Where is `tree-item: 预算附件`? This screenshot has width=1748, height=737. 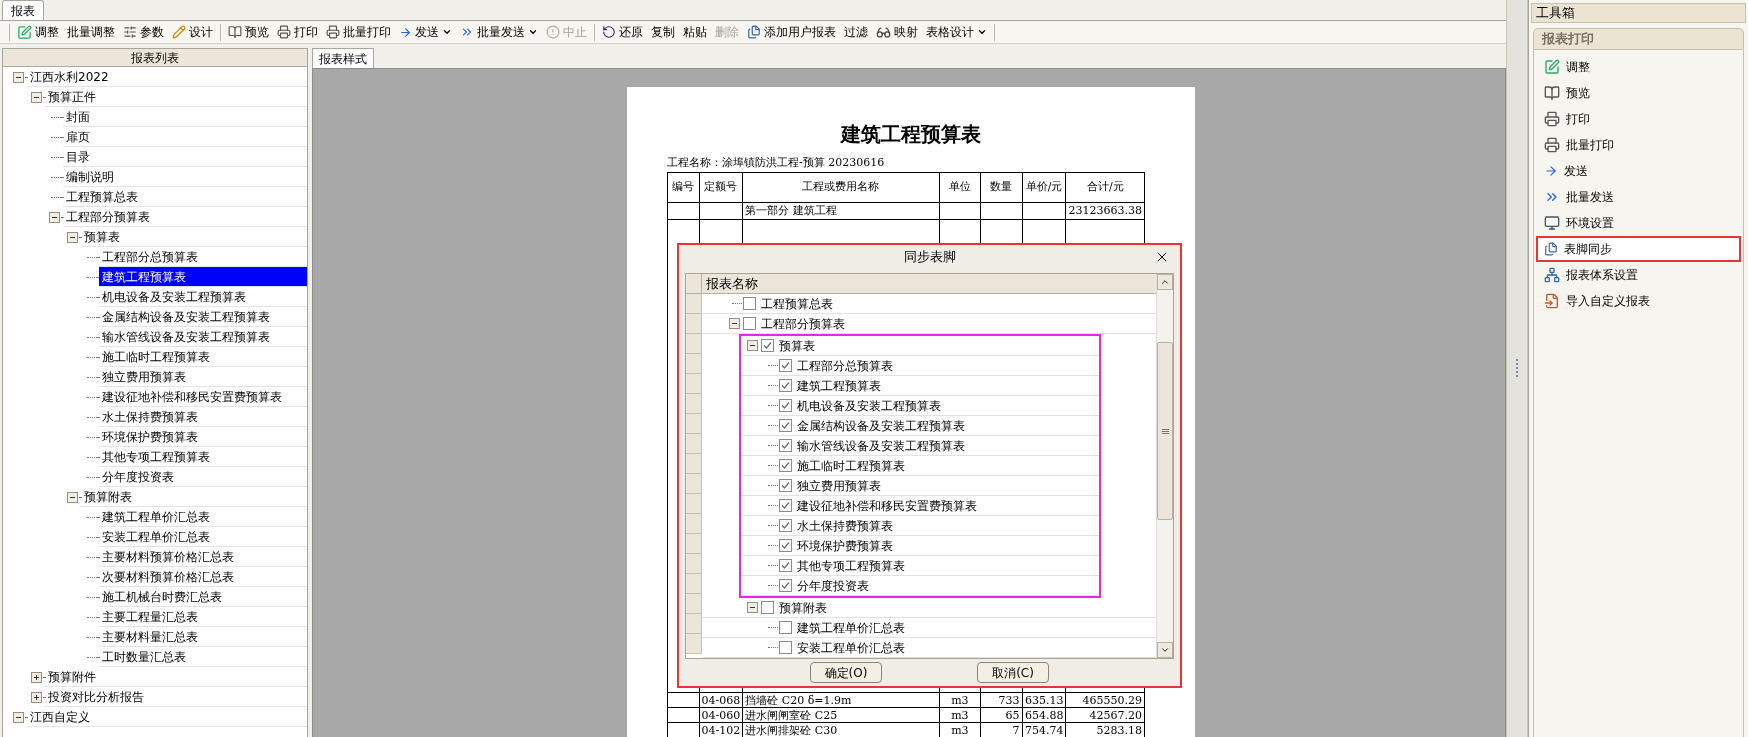
tree-item: 预算附件 is located at coordinates (176, 677).